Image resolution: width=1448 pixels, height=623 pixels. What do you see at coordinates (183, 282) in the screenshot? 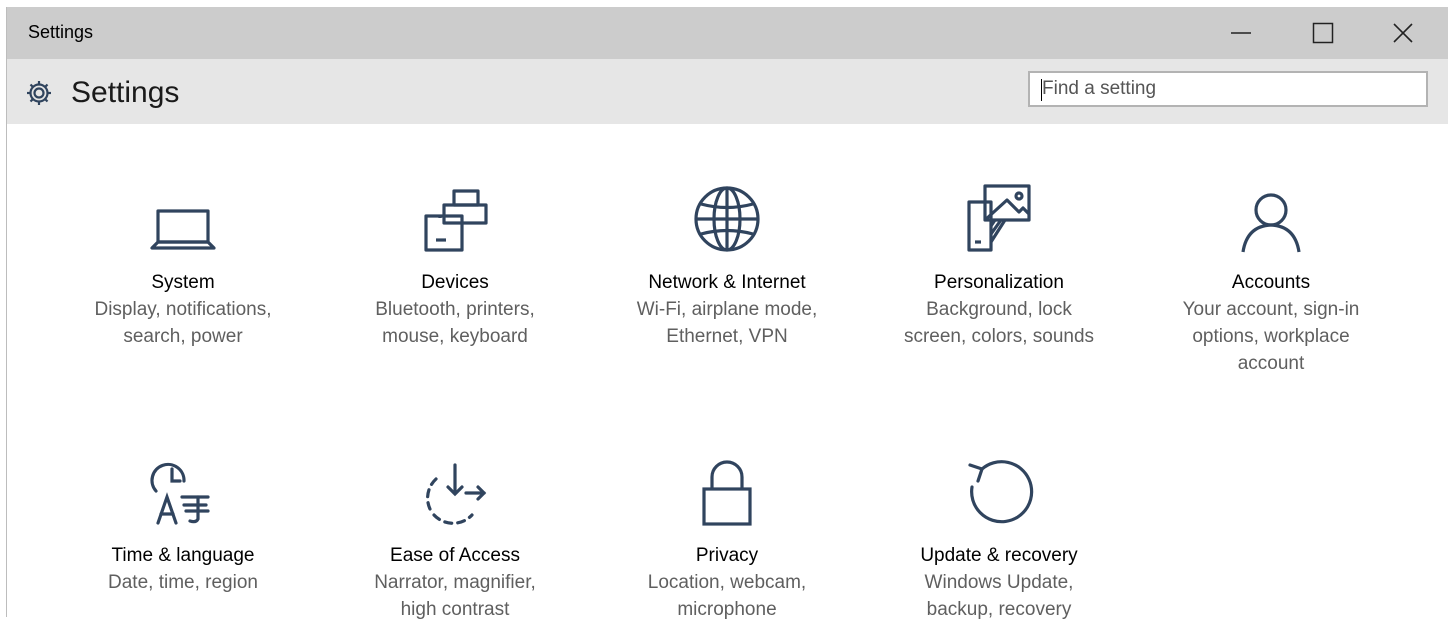
I see `category-name: System` at bounding box center [183, 282].